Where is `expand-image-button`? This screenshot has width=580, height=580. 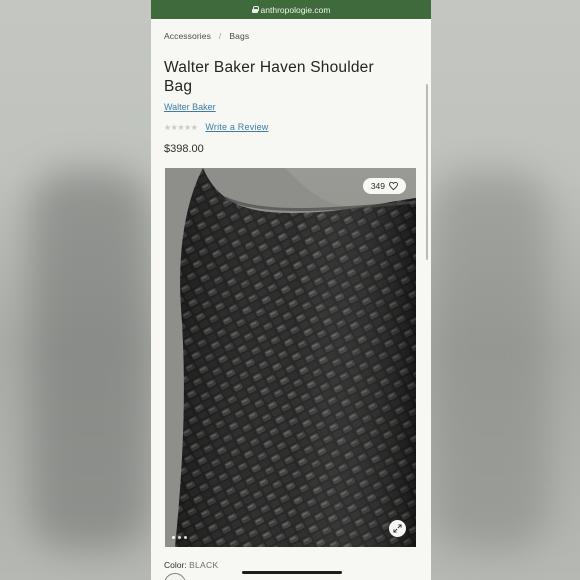
expand-image-button is located at coordinates (397, 528).